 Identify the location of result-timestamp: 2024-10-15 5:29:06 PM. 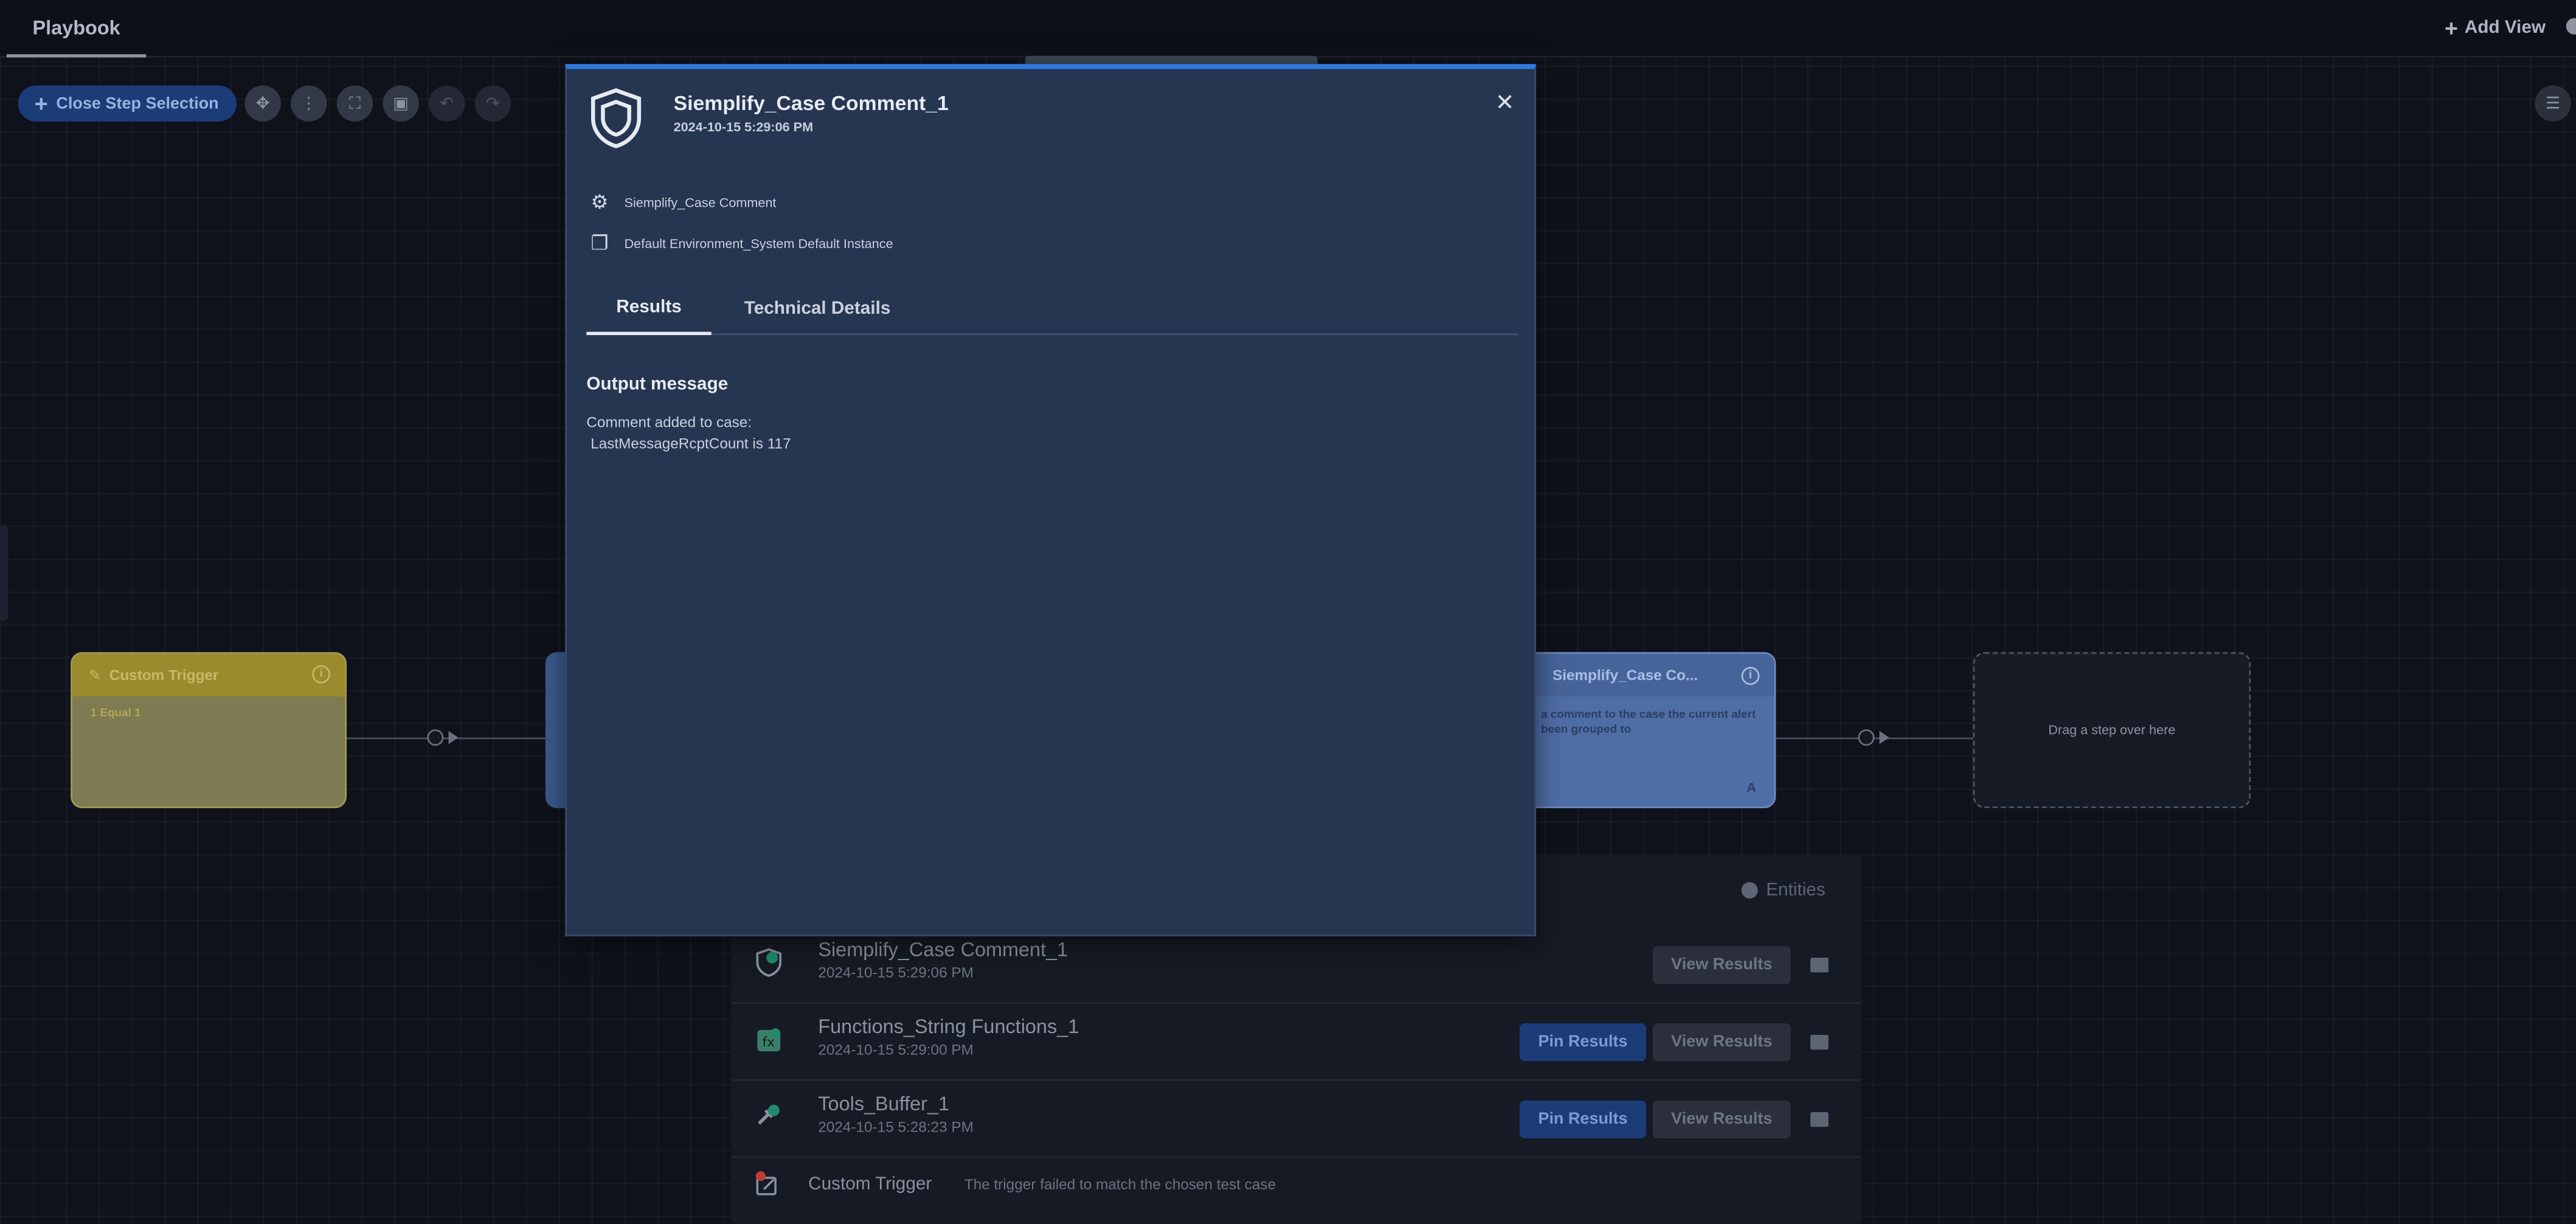
(896, 972).